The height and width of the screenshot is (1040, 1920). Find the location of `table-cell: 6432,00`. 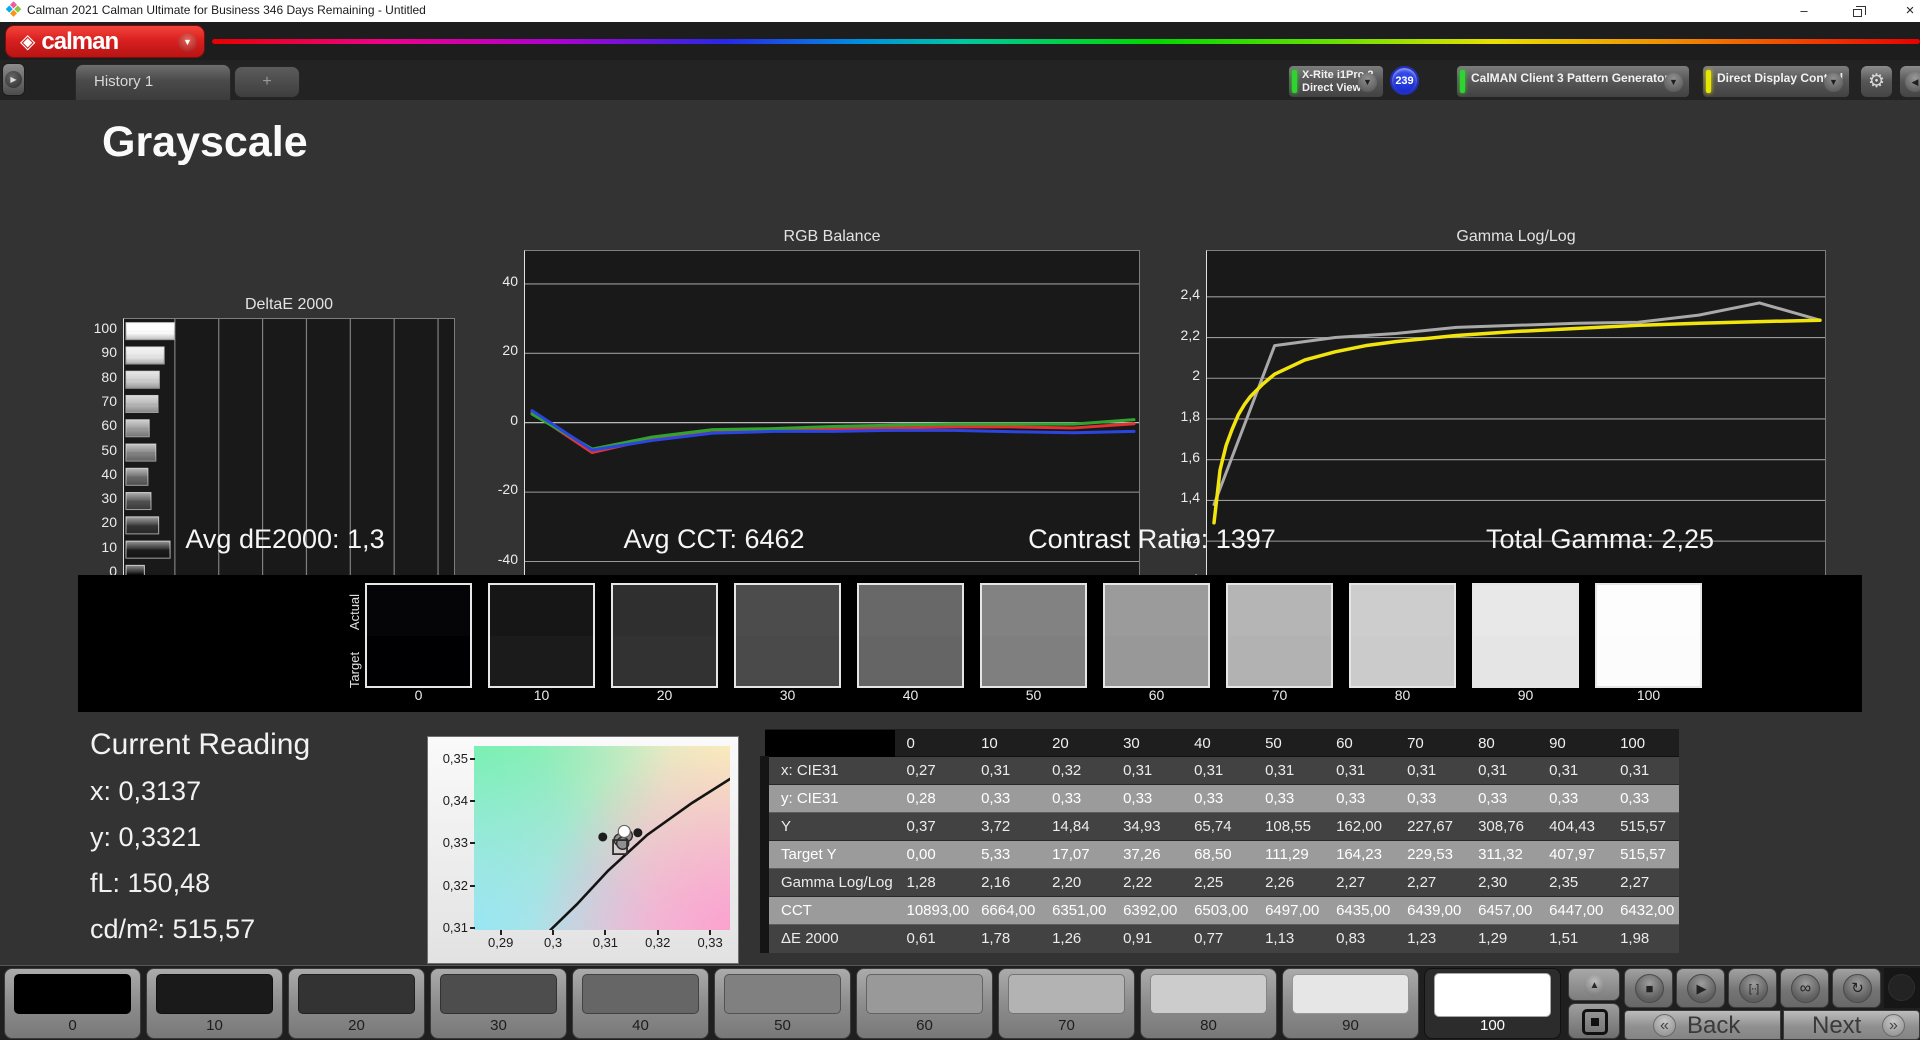

table-cell: 6432,00 is located at coordinates (1644, 910).